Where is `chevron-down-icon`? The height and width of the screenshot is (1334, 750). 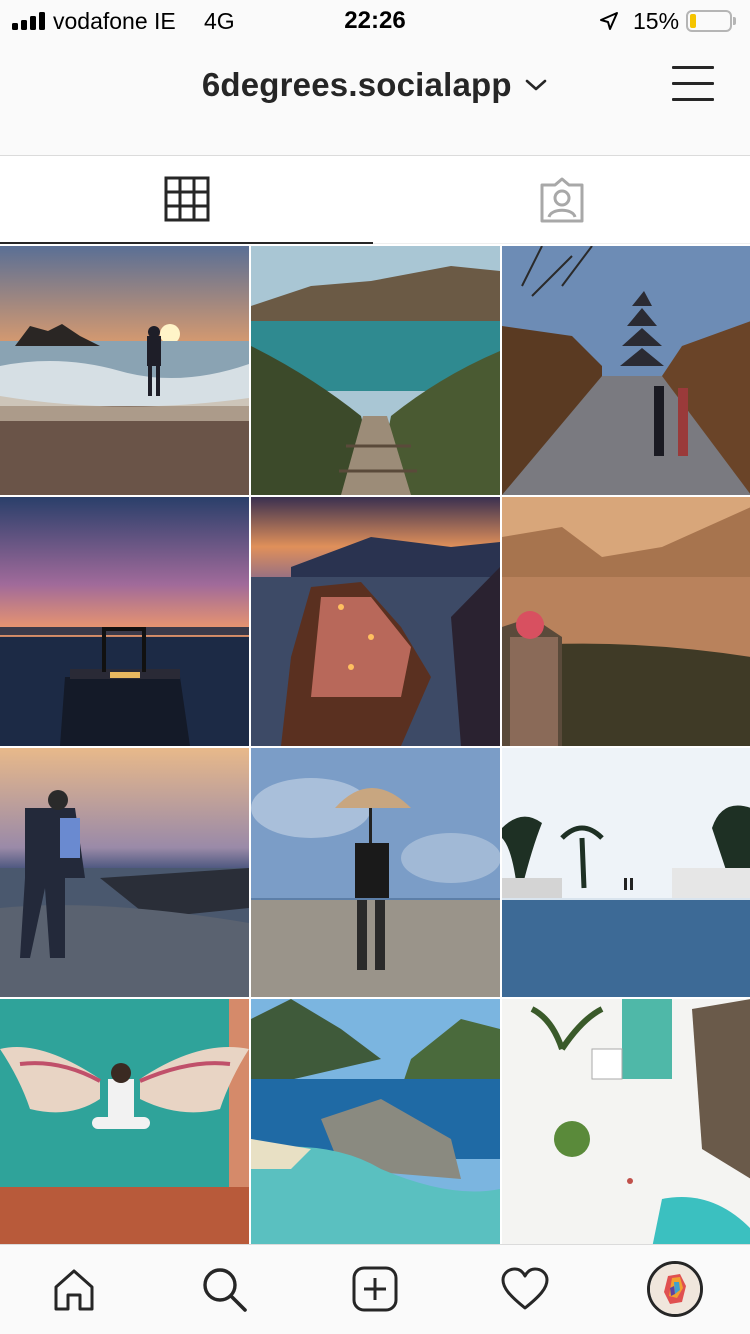
chevron-down-icon is located at coordinates (536, 85).